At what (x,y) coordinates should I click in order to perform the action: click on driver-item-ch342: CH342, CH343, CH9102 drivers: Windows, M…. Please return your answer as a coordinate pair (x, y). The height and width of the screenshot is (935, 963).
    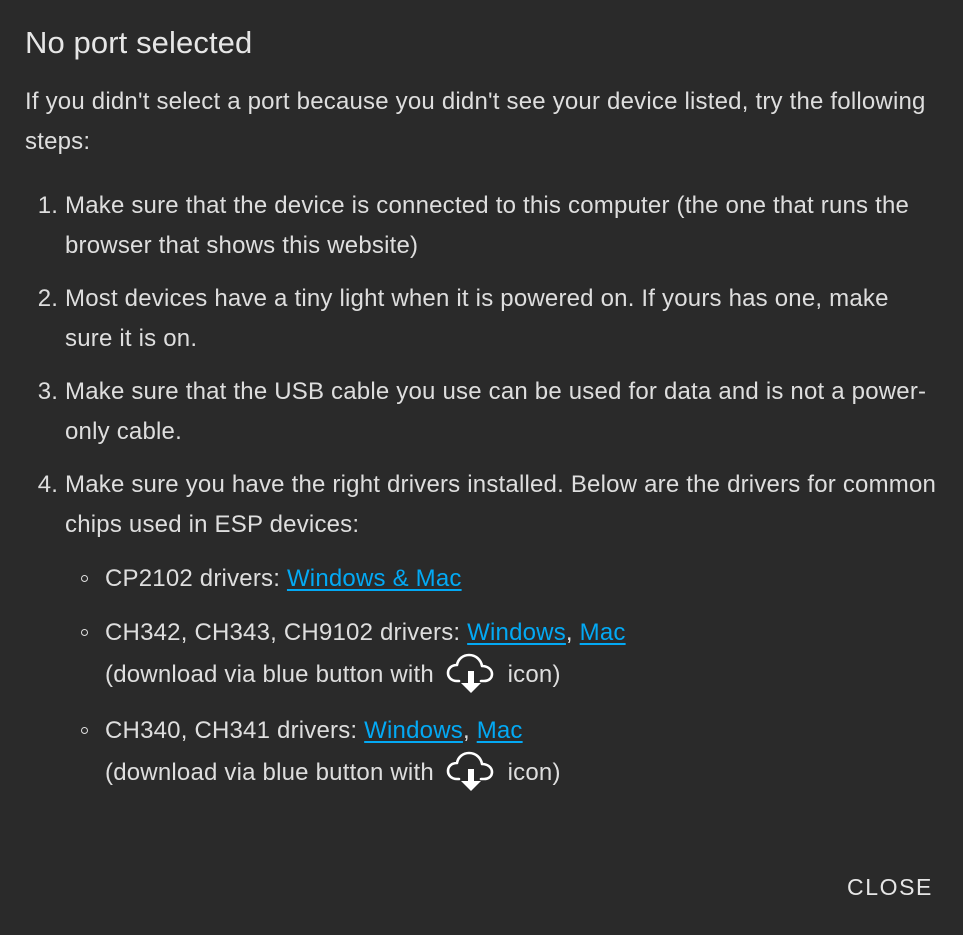
    Looking at the image, I should click on (501, 655).